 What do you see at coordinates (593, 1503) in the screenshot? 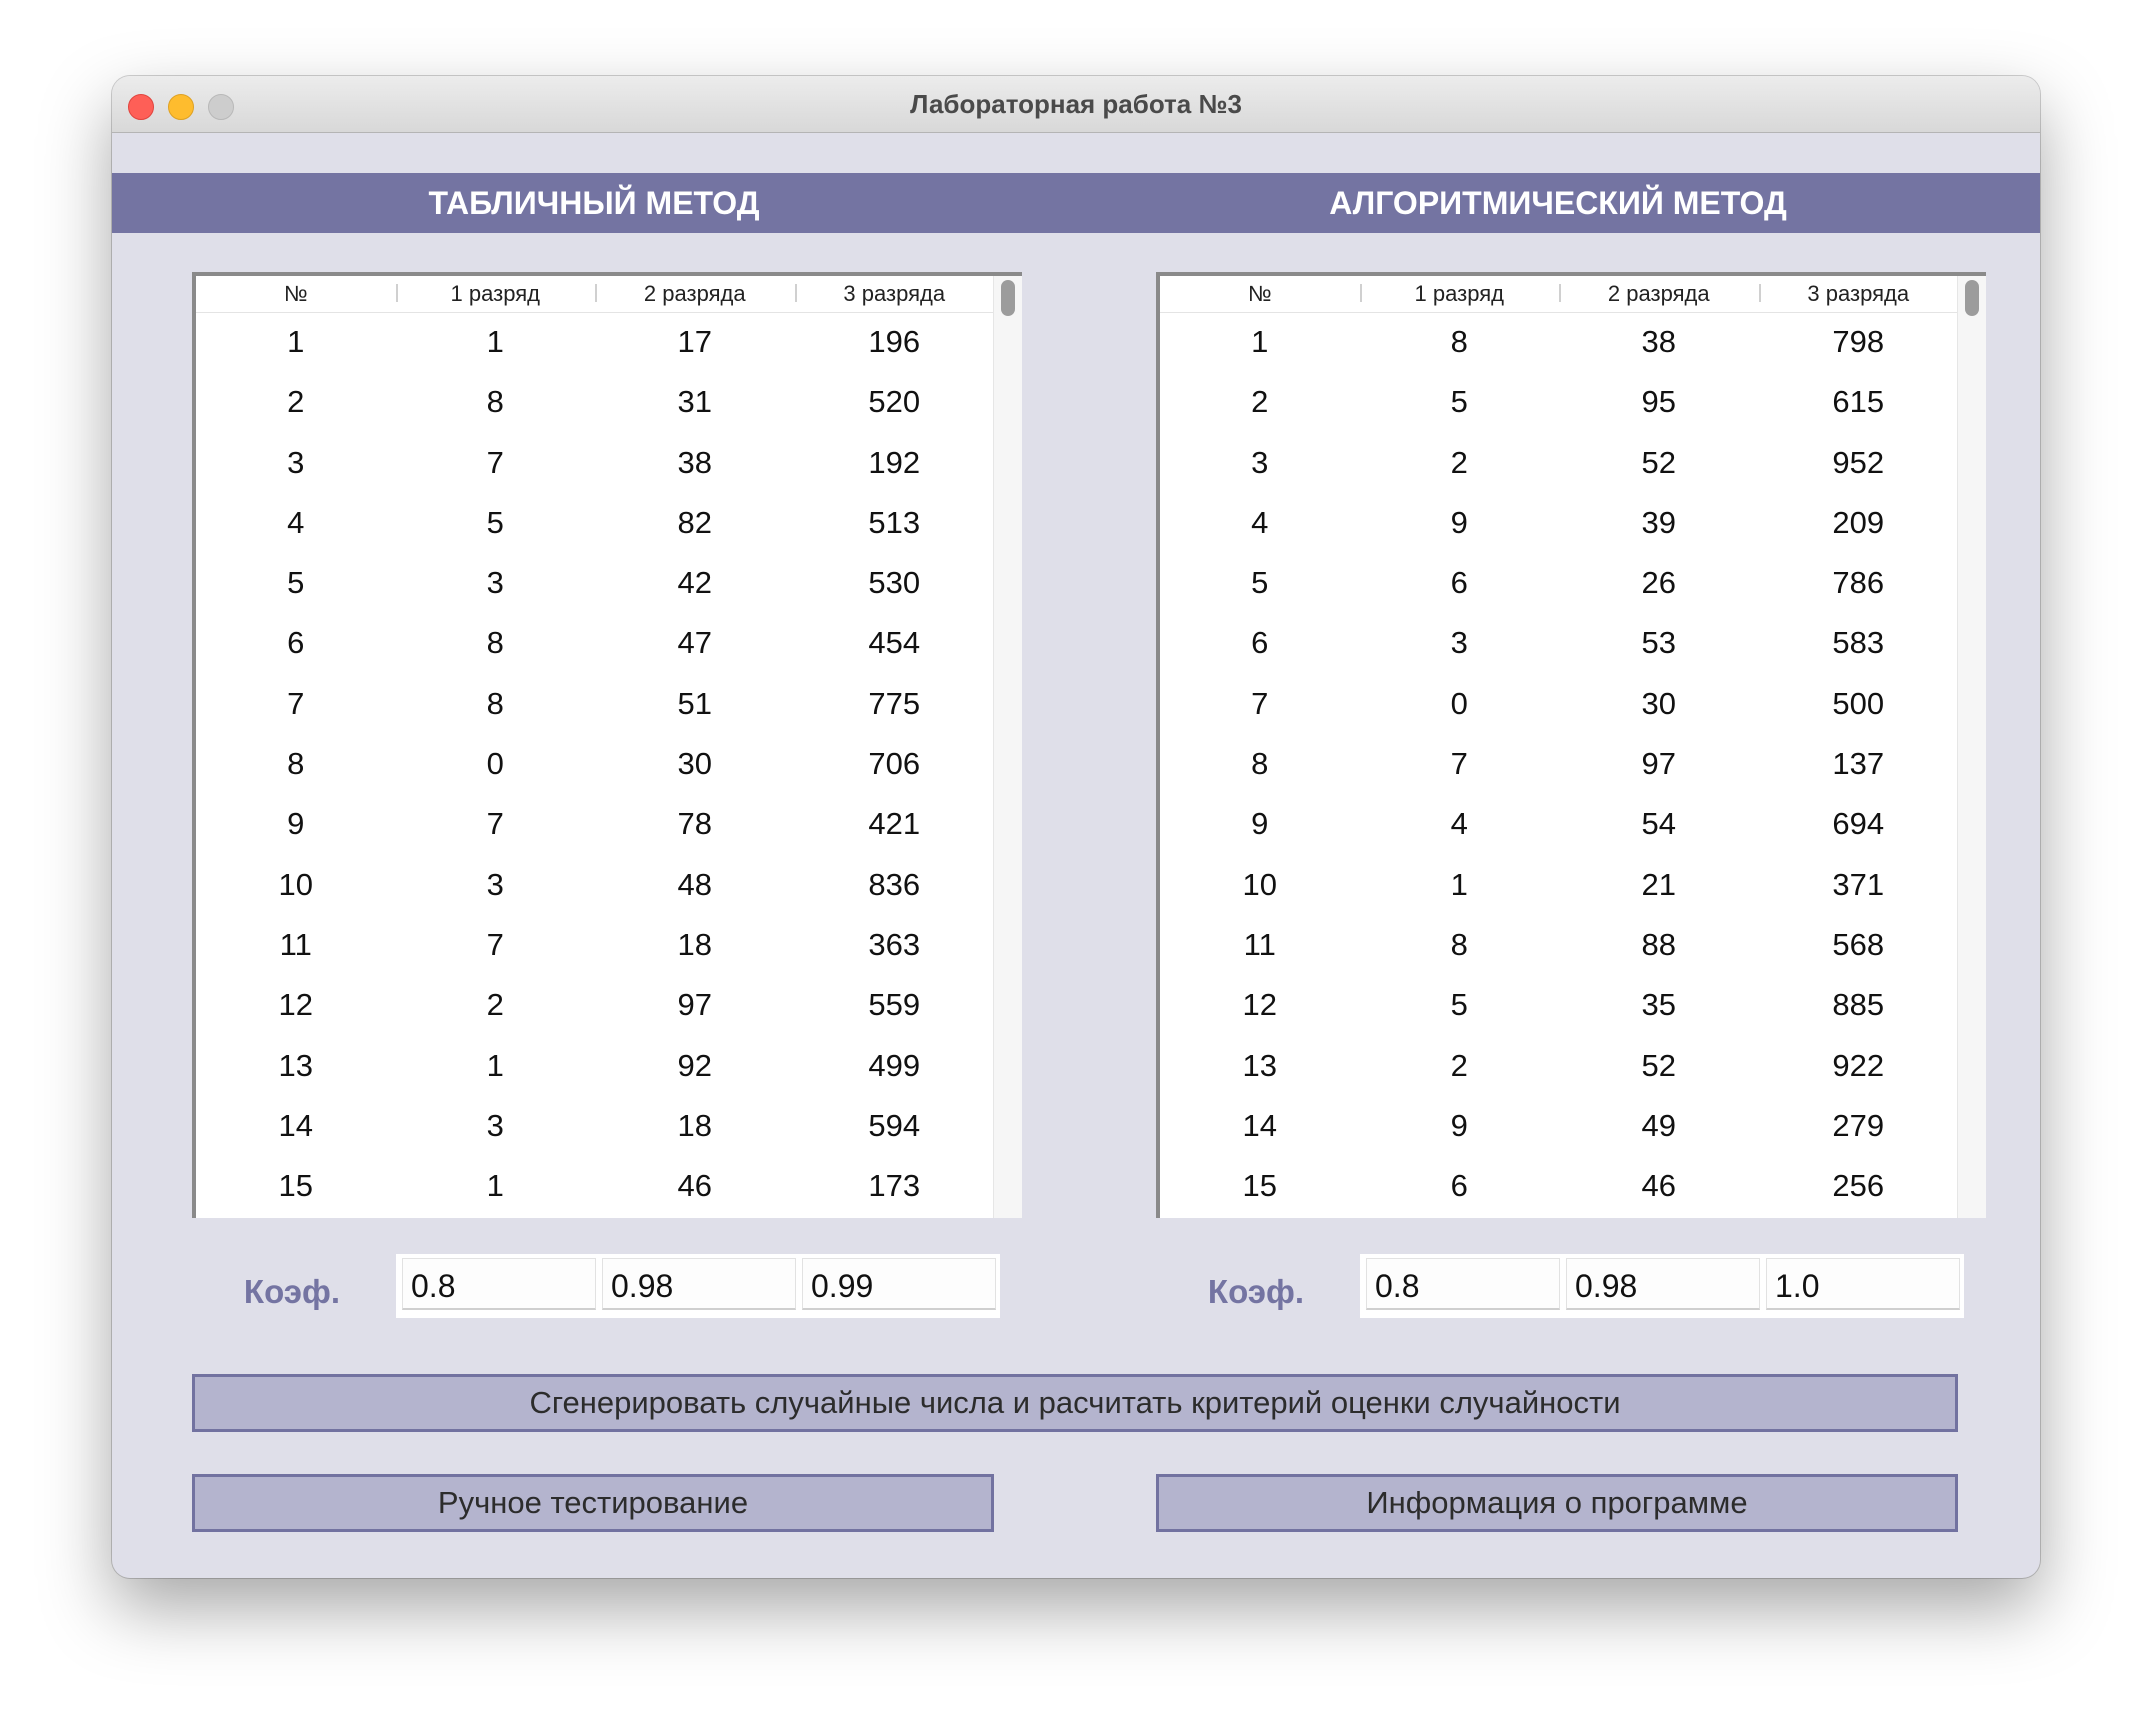
I see `manual-testing-button: Ручное тестирование` at bounding box center [593, 1503].